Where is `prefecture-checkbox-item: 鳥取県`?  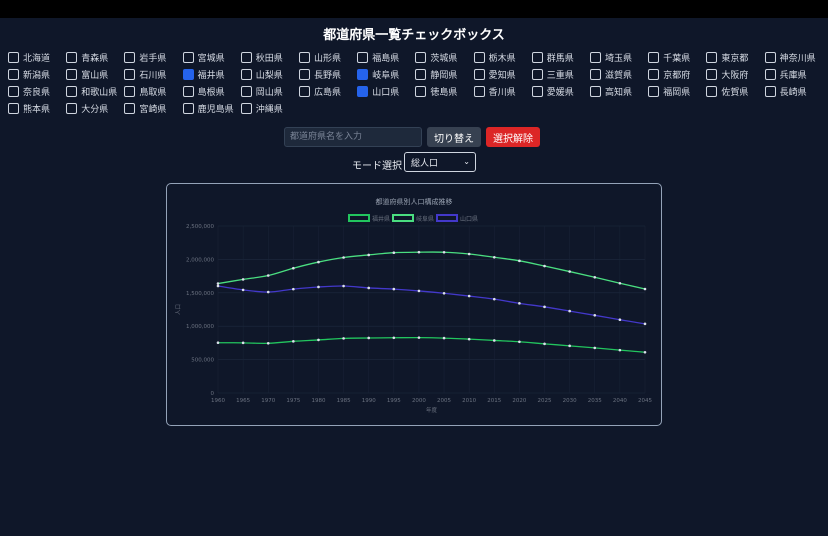 prefecture-checkbox-item: 鳥取県 is located at coordinates (145, 92).